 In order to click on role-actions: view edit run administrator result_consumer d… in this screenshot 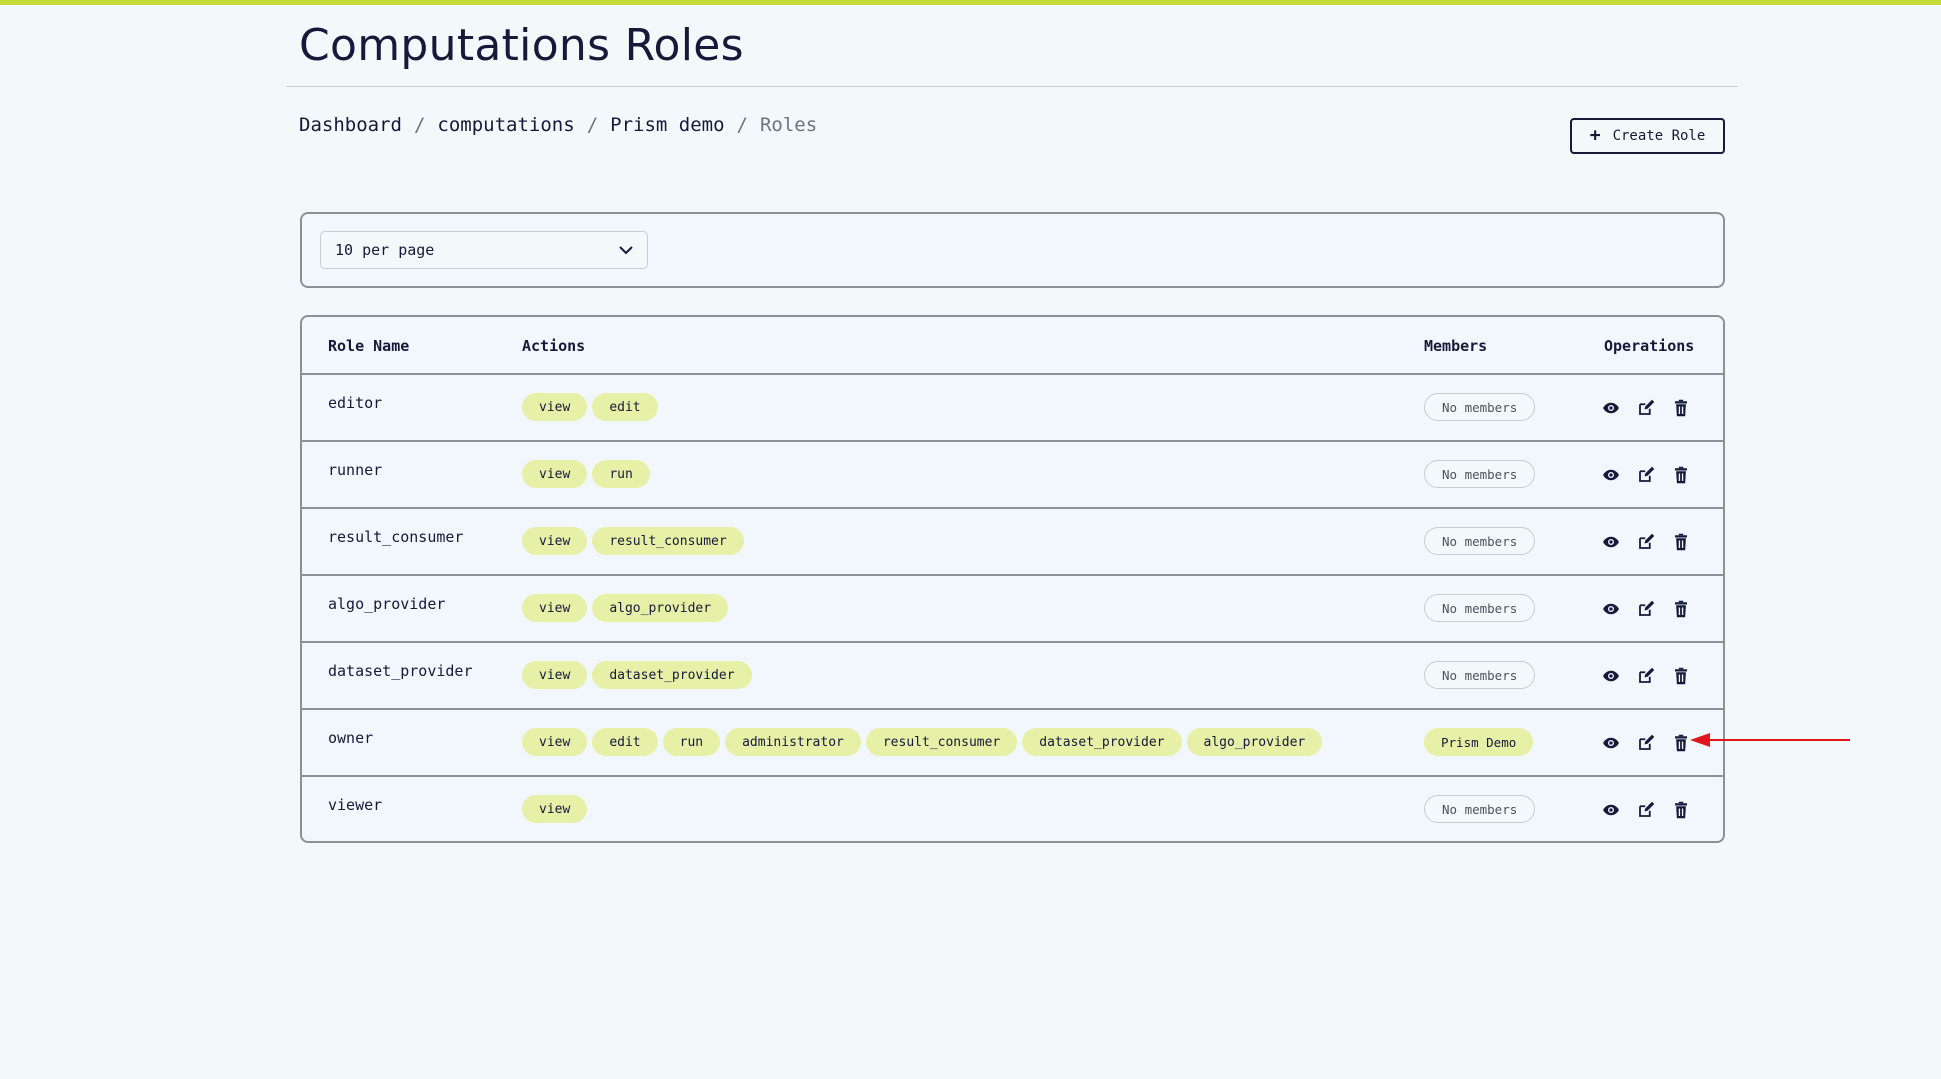, I will do `click(922, 742)`.